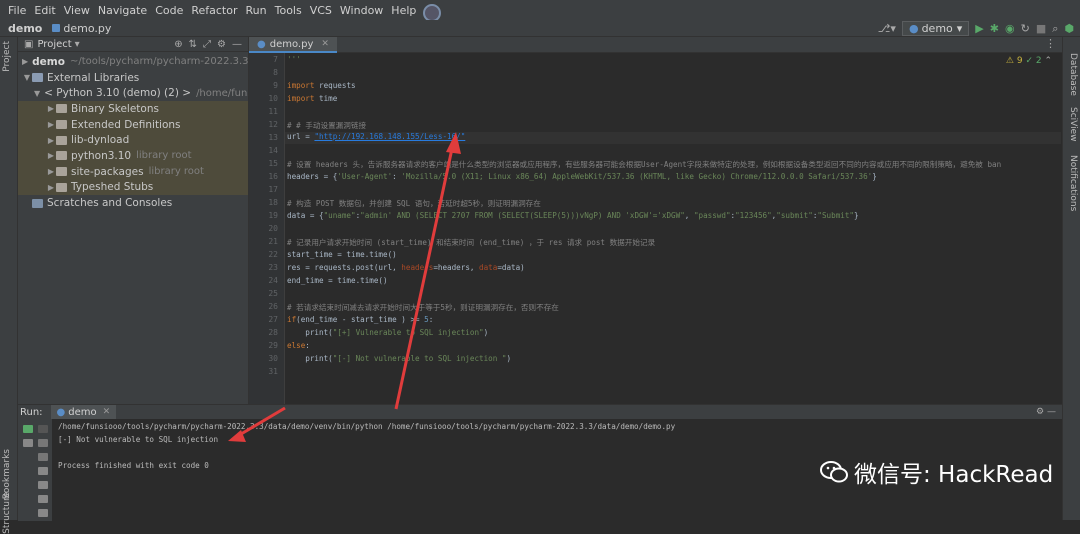 Image resolution: width=1080 pixels, height=534 pixels. What do you see at coordinates (43, 443) in the screenshot?
I see `up-icon` at bounding box center [43, 443].